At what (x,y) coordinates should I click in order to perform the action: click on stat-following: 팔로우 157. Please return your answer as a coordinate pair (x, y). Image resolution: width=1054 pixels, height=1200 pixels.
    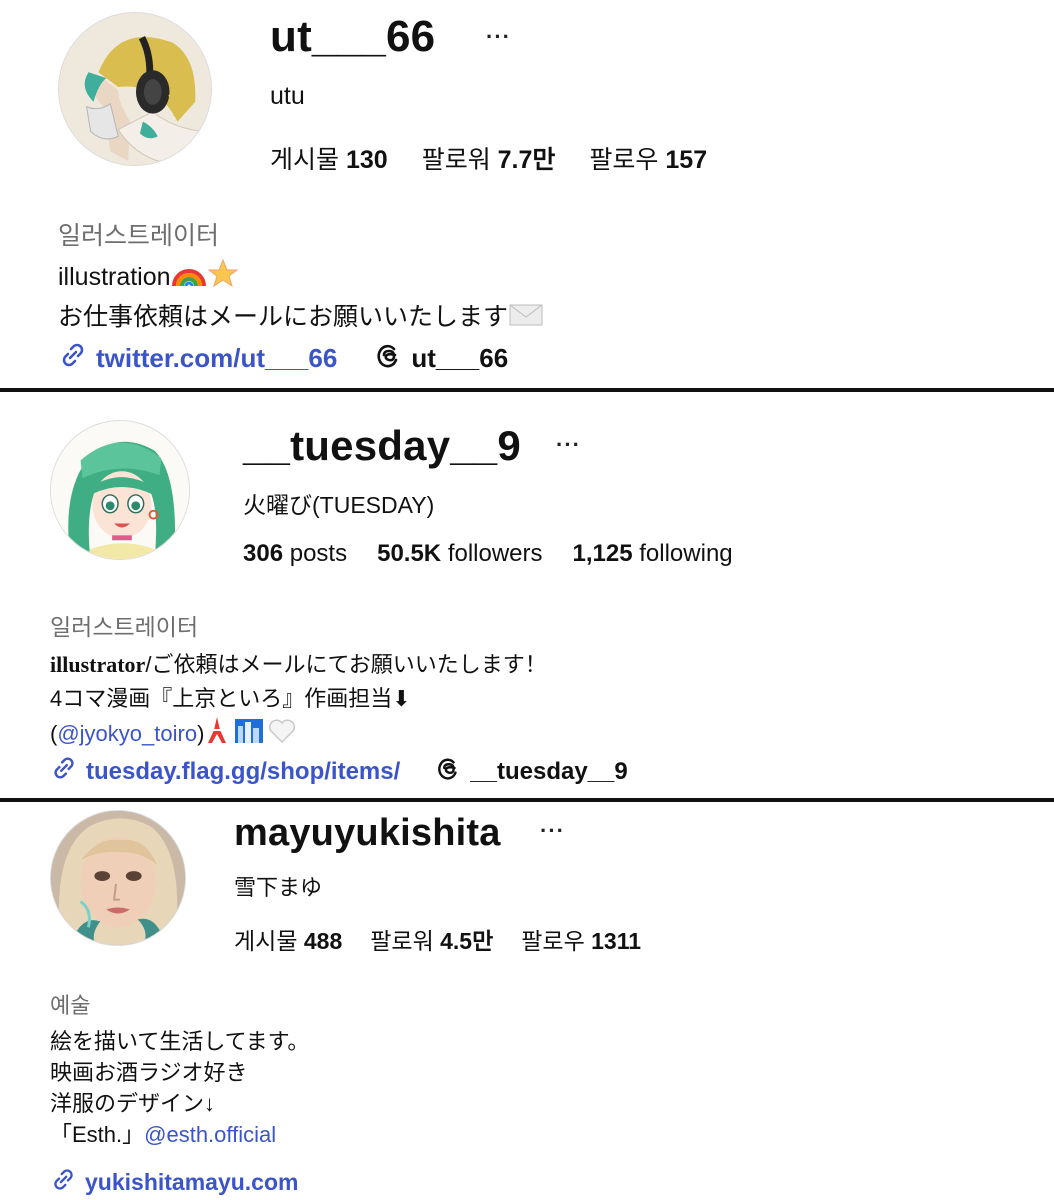
    Looking at the image, I should click on (648, 158).